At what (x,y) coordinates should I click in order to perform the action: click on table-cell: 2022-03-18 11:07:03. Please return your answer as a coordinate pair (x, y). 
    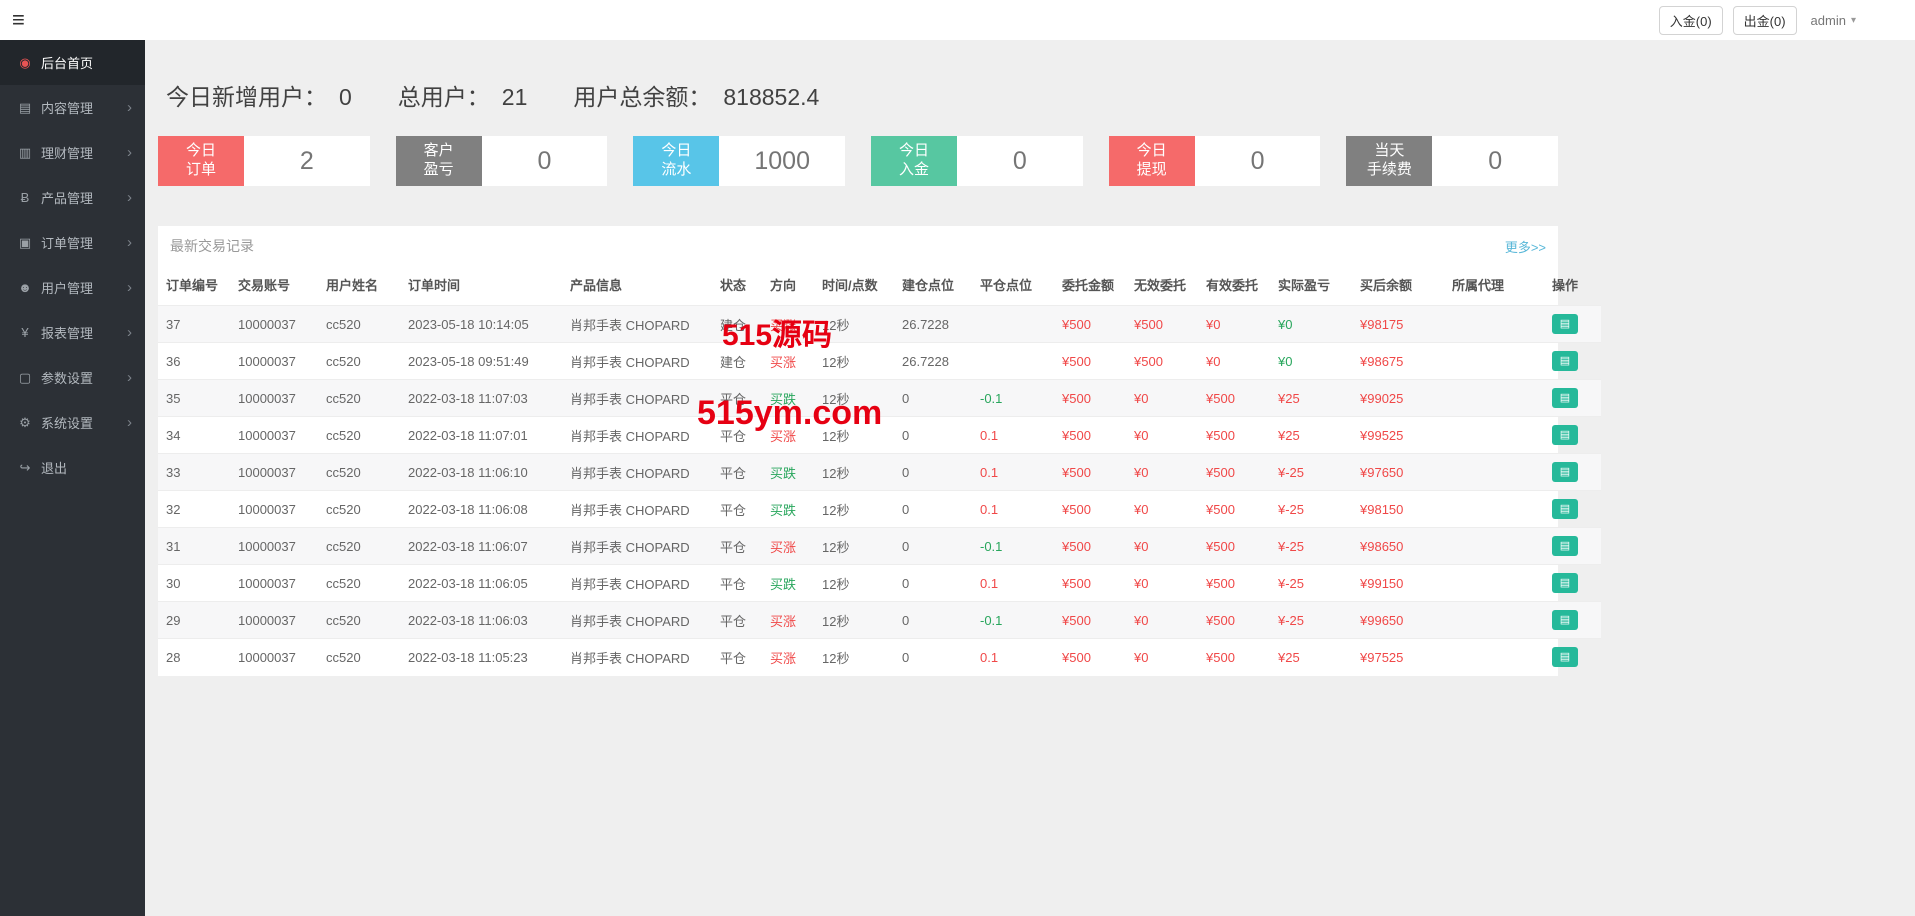
    Looking at the image, I should click on (481, 398).